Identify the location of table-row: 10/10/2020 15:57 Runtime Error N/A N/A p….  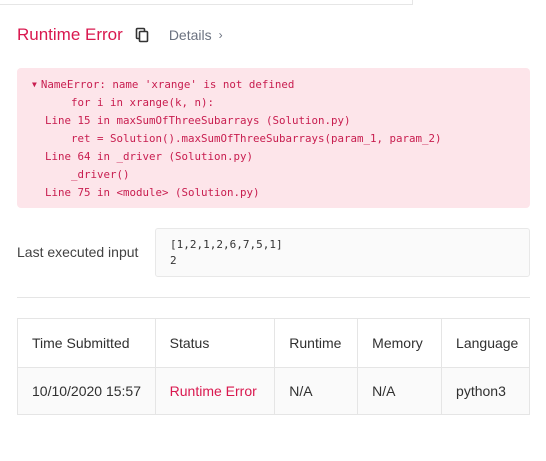
(273, 391).